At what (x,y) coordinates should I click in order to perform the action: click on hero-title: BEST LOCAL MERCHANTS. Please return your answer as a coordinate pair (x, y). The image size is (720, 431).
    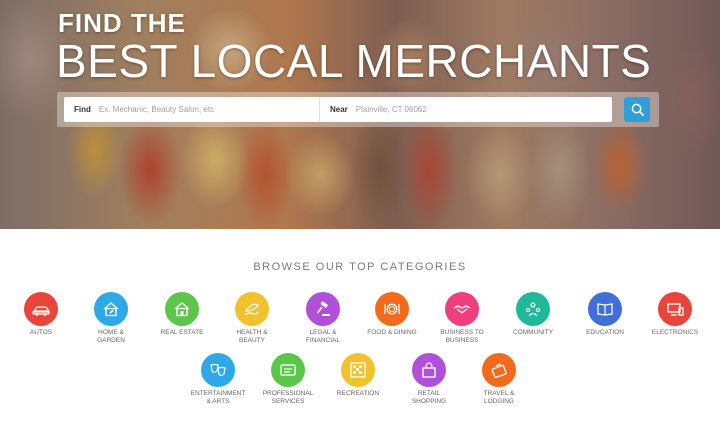
    Looking at the image, I should click on (354, 61).